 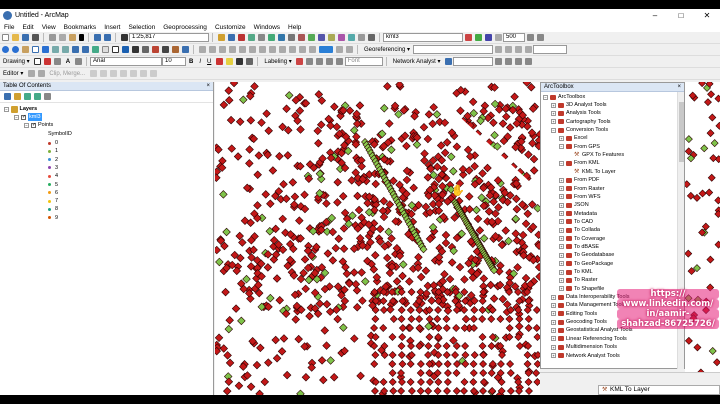 What do you see at coordinates (579, 163) in the screenshot?
I see `toolbox-toolset-item: − From KML` at bounding box center [579, 163].